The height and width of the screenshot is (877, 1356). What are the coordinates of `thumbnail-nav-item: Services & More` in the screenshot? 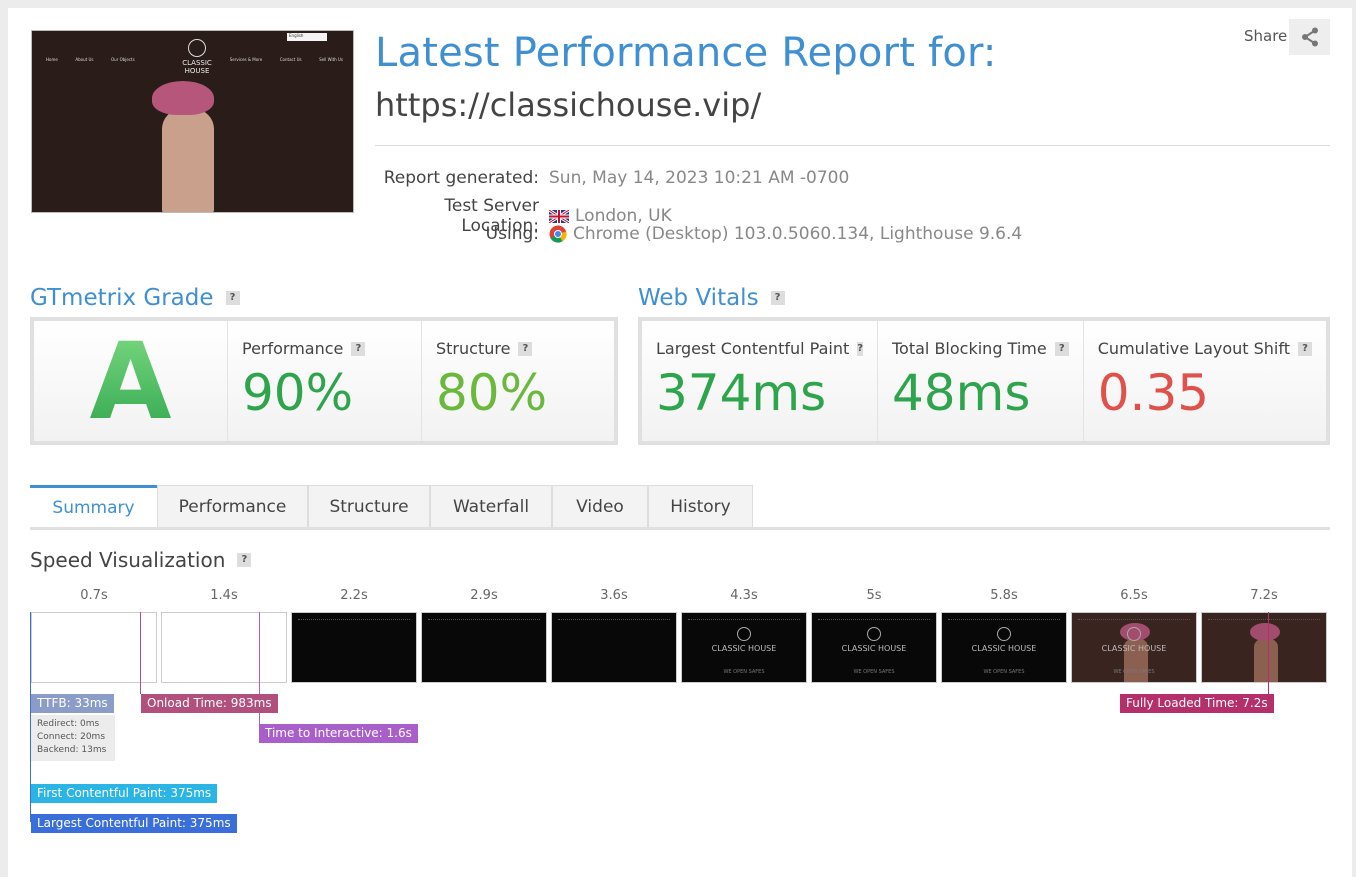 It's located at (246, 59).